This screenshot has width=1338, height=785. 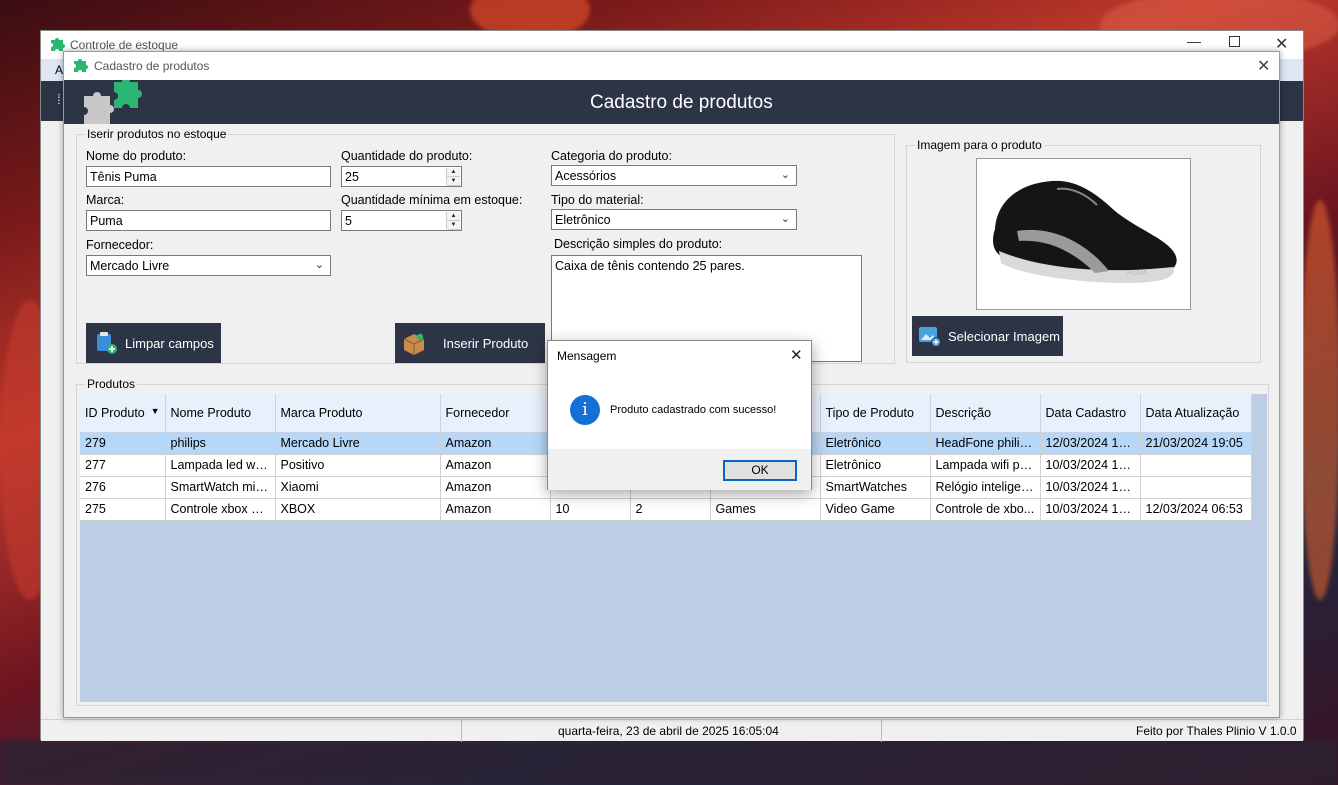 What do you see at coordinates (358, 487) in the screenshot?
I see `table-cell: Xiaomi` at bounding box center [358, 487].